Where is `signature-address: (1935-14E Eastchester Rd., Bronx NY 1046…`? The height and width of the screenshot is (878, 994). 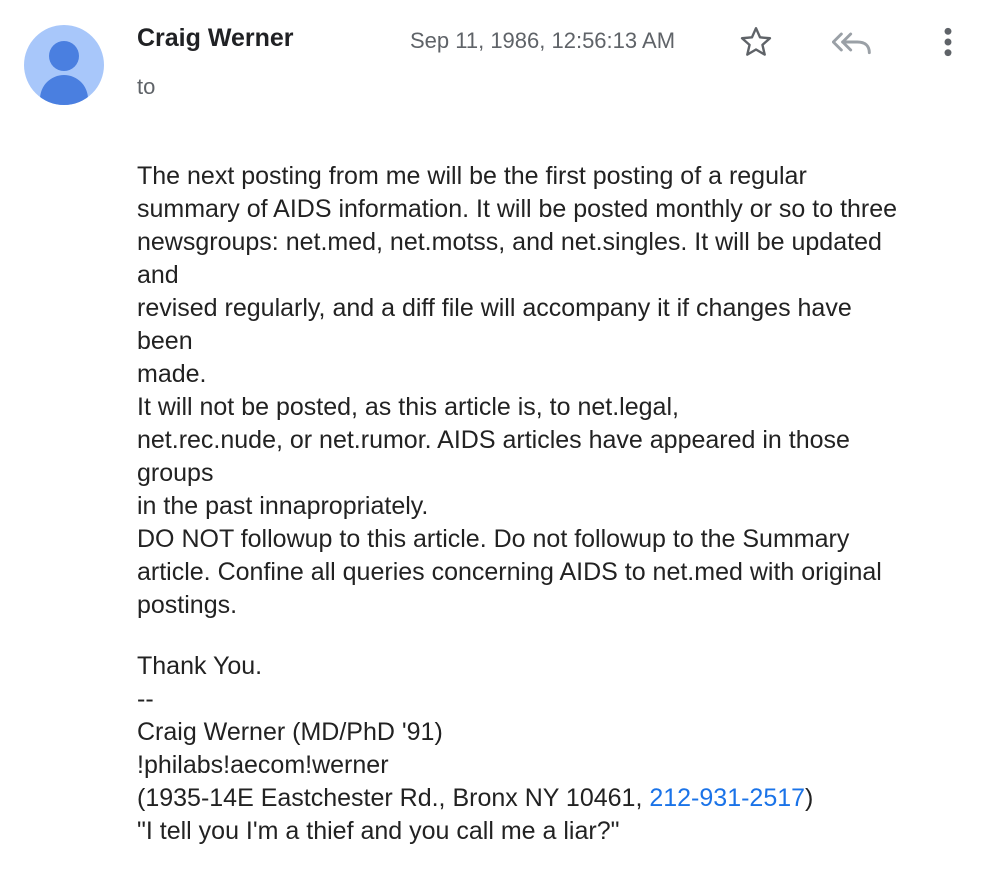 signature-address: (1935-14E Eastchester Rd., Bronx NY 1046… is located at coordinates (564, 798).